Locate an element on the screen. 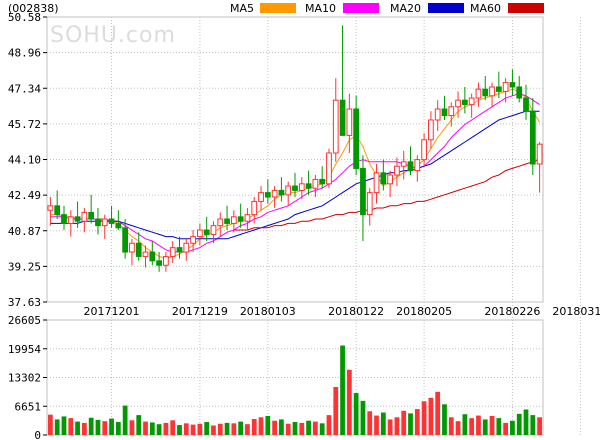  volume-tick-label: 19954 is located at coordinates (24, 349).